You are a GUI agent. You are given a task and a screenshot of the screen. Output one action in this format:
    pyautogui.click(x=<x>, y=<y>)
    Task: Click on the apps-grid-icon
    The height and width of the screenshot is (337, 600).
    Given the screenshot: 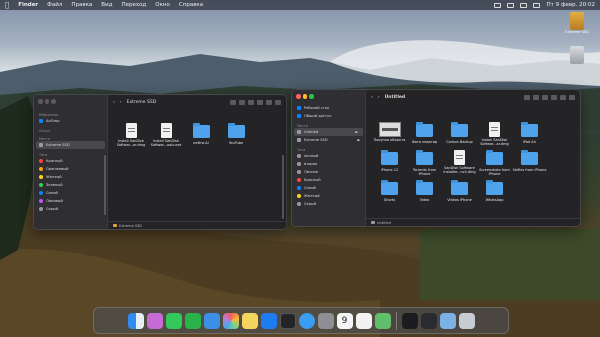 What is the action you would take?
    pyautogui.click(x=428, y=320)
    